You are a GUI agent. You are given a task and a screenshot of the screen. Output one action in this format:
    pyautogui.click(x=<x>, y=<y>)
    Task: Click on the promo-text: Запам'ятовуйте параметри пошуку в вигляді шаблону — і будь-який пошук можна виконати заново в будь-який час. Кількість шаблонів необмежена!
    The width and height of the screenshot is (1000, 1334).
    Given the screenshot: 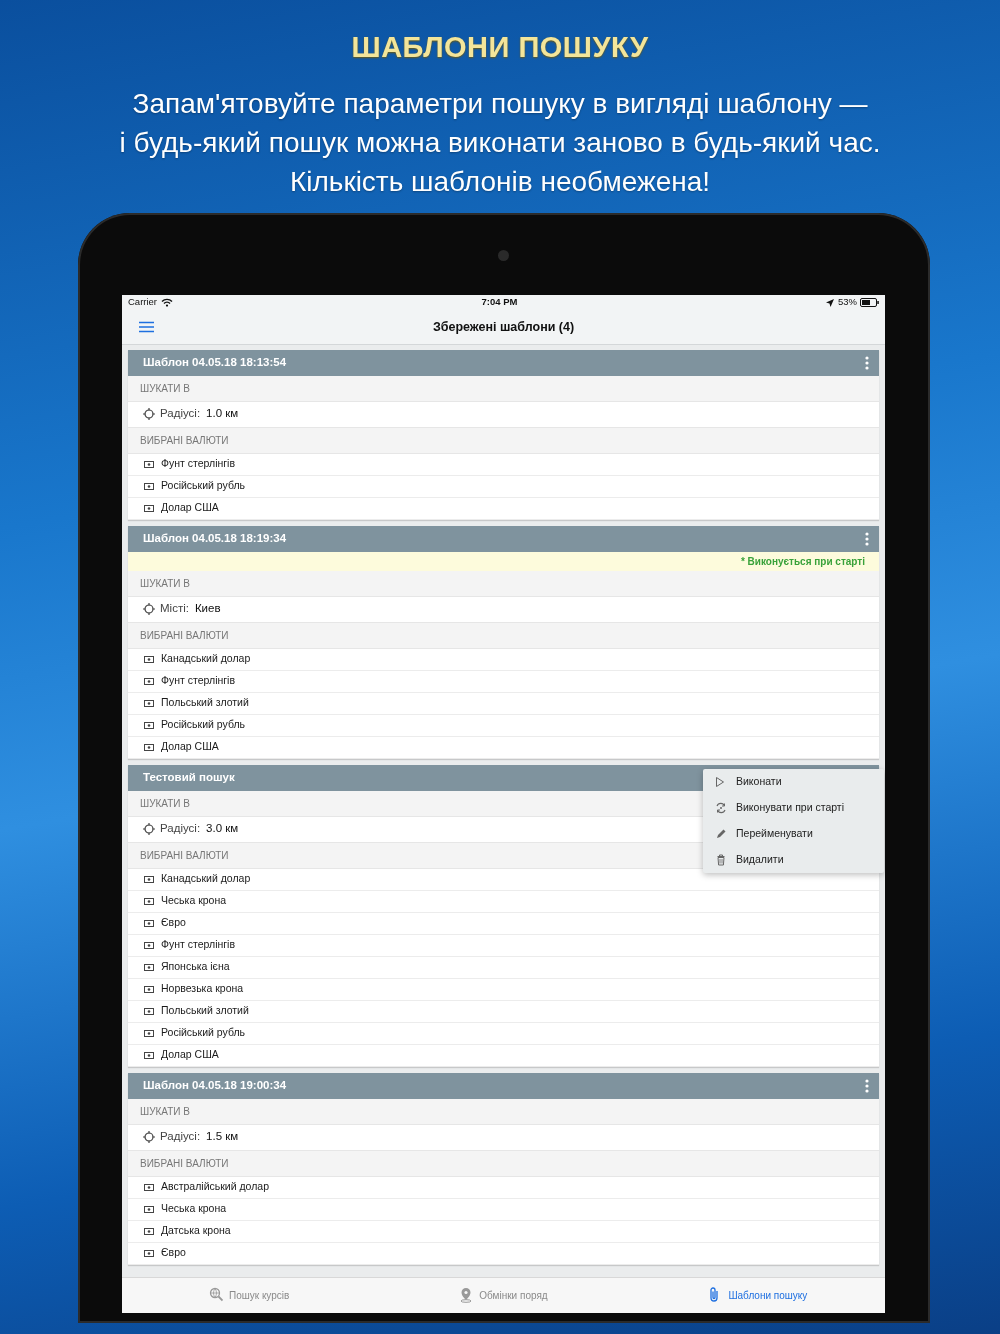 What is the action you would take?
    pyautogui.click(x=500, y=142)
    